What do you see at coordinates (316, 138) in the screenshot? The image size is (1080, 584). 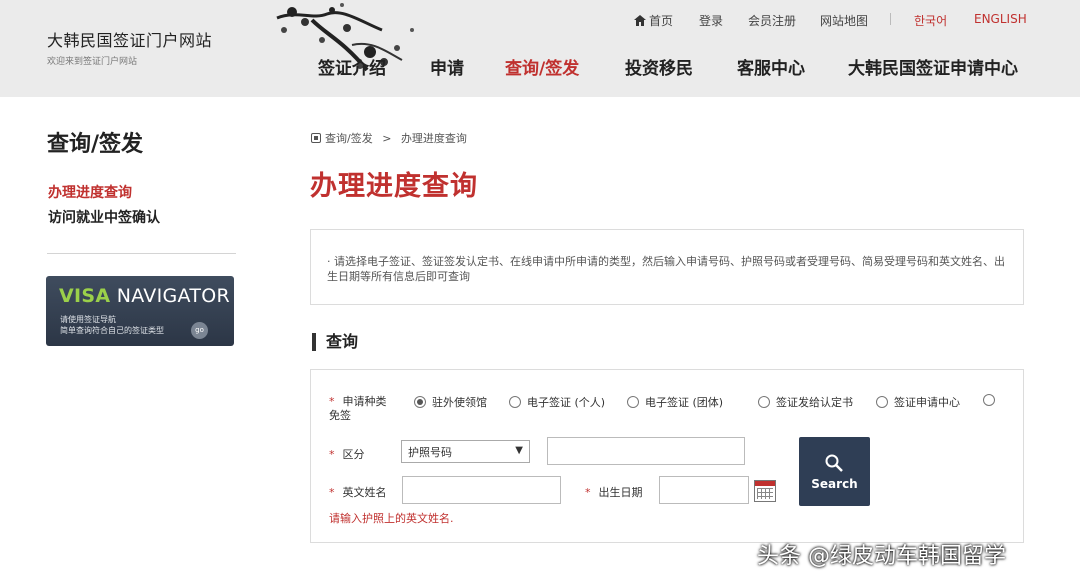 I see `breadcrumb-home-icon` at bounding box center [316, 138].